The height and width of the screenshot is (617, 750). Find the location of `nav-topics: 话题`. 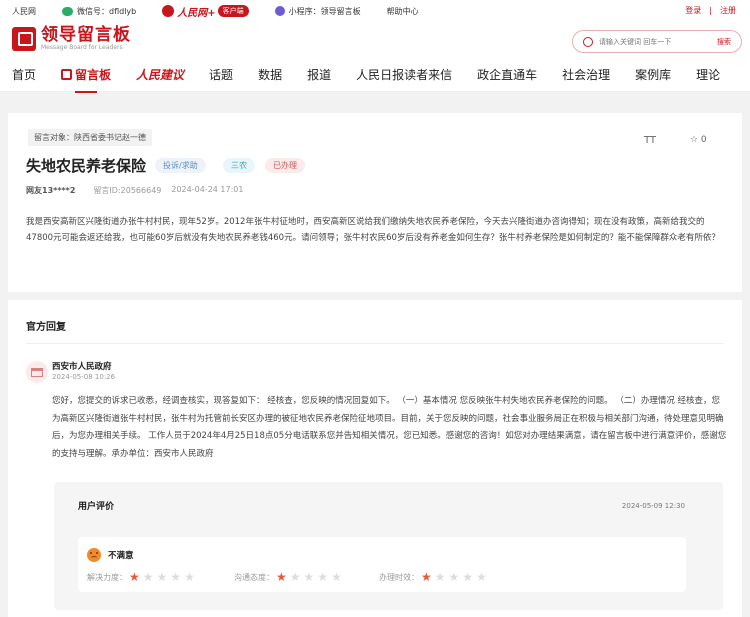

nav-topics: 话题 is located at coordinates (221, 74).